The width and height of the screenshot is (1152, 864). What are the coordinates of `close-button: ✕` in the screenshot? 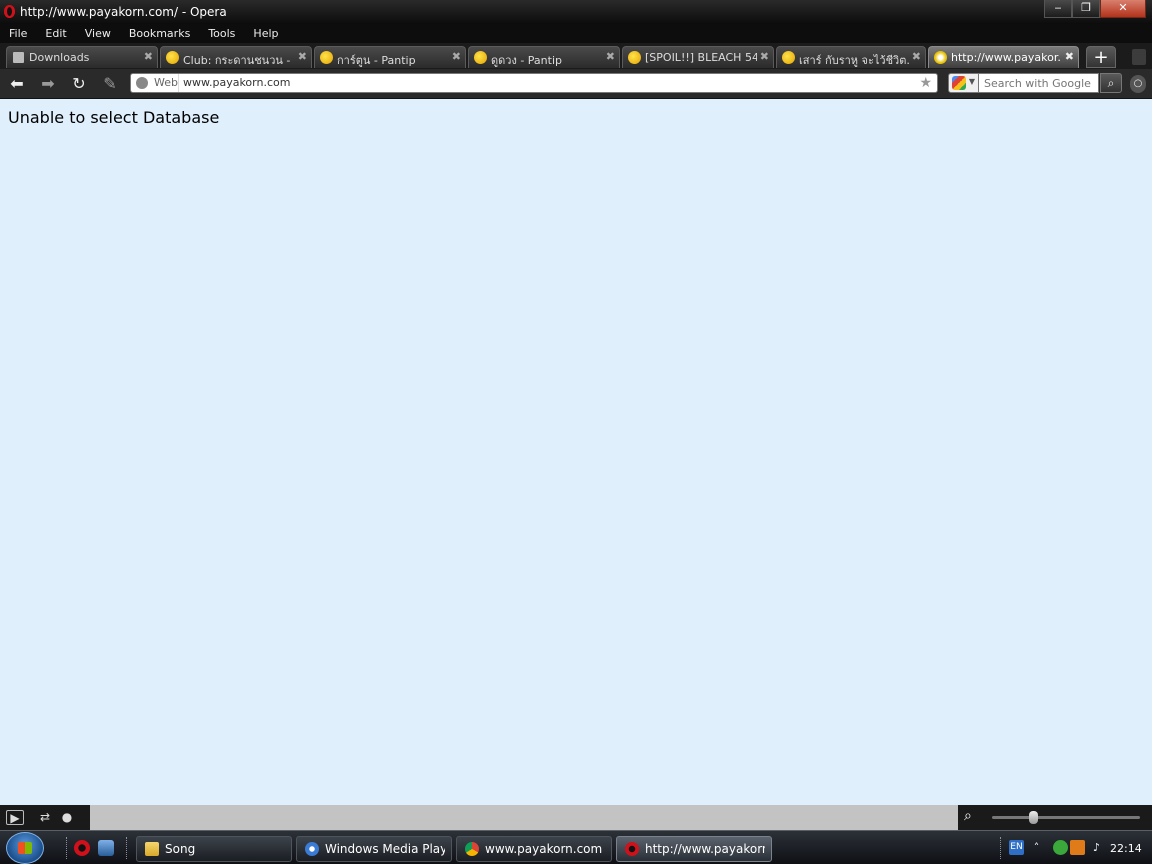 It's located at (1123, 9).